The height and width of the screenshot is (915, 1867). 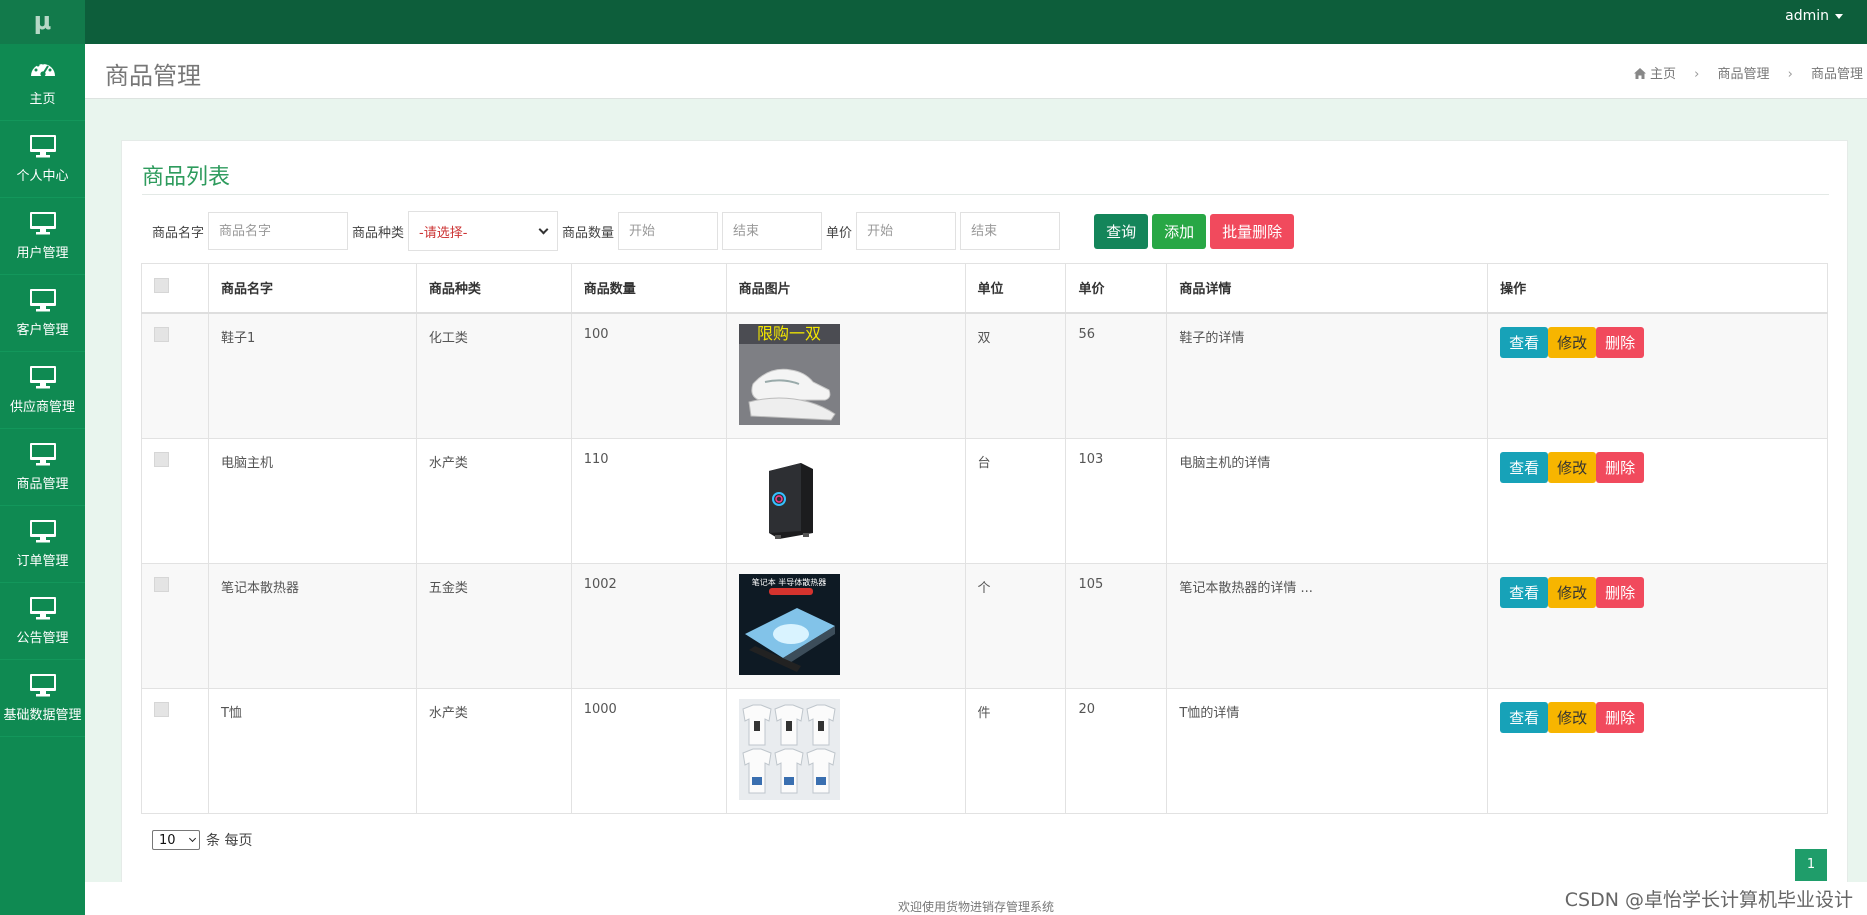 I want to click on search-bar: 商品名字 商品种类 -请选择- 商品数量 单价 查询 添加 批量删除, so click(x=723, y=231).